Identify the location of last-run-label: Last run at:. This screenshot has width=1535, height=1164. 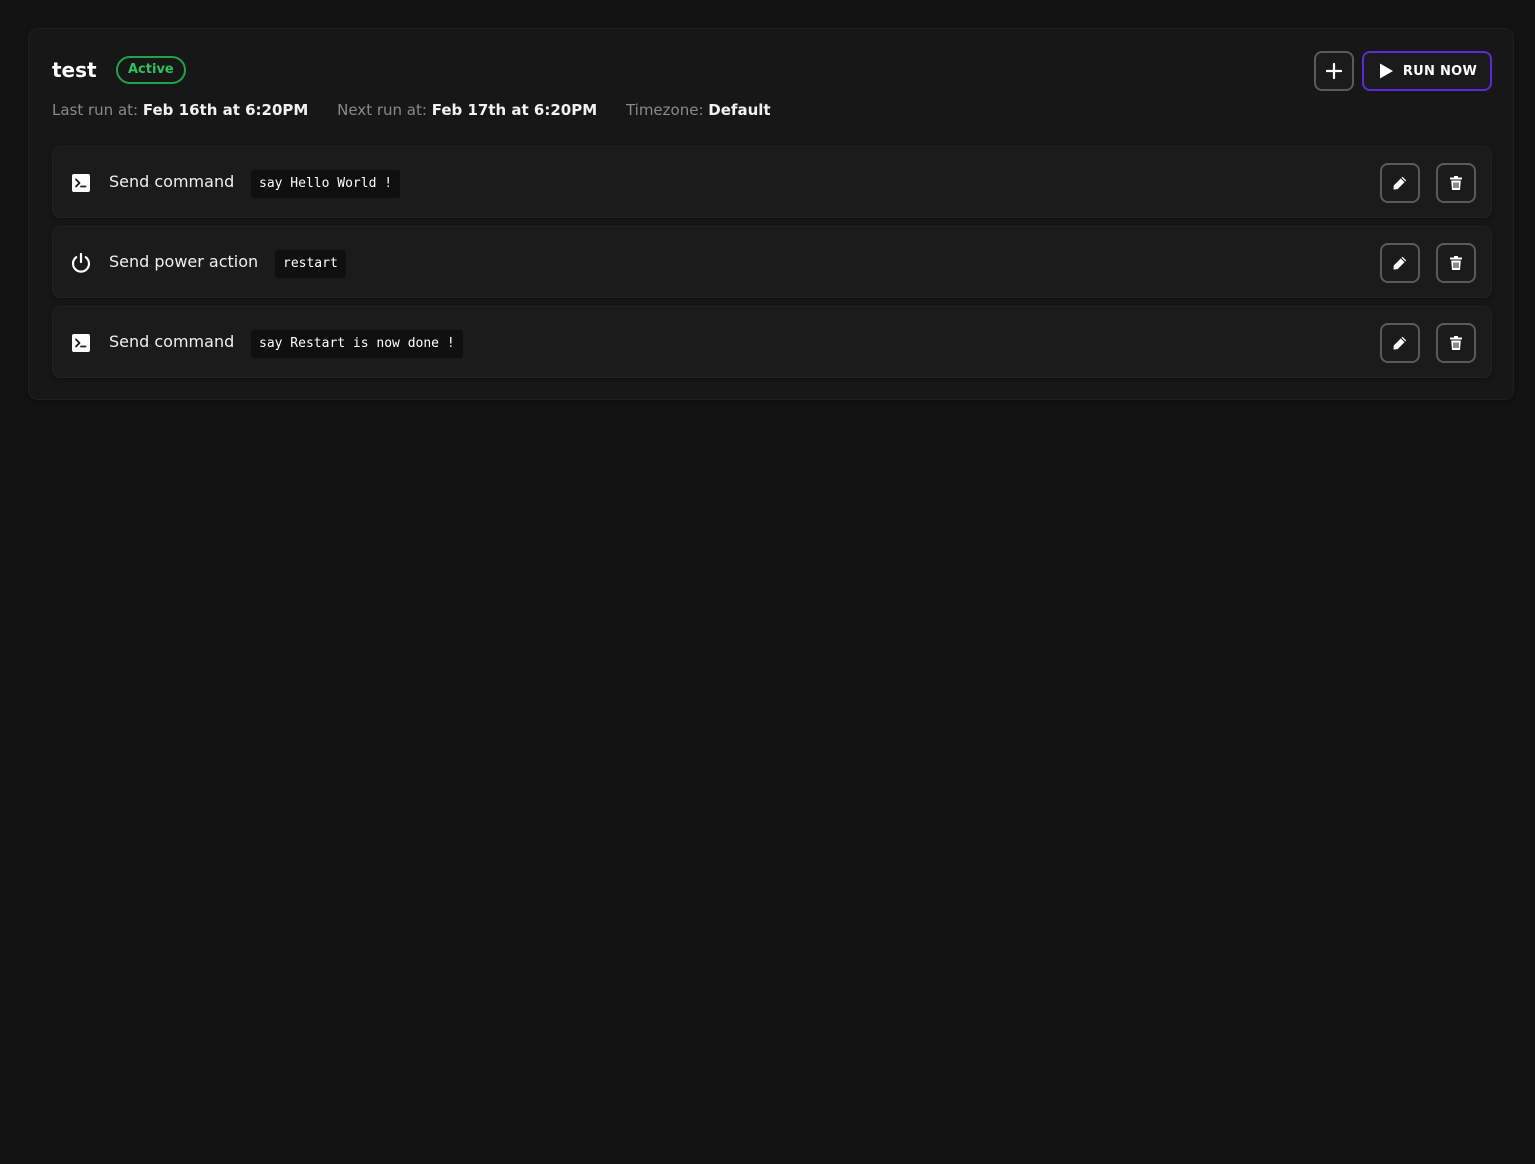
(95, 110).